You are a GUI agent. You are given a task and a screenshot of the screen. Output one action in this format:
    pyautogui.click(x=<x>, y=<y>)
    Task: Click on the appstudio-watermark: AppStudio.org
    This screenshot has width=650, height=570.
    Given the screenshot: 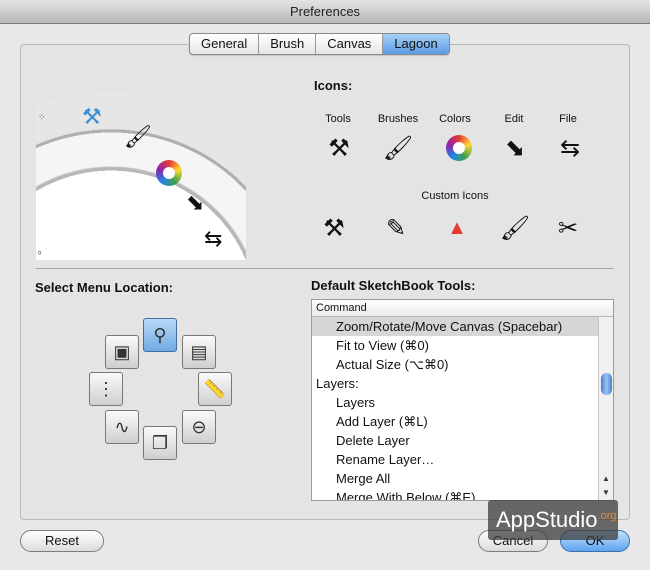 What is the action you would take?
    pyautogui.click(x=553, y=520)
    